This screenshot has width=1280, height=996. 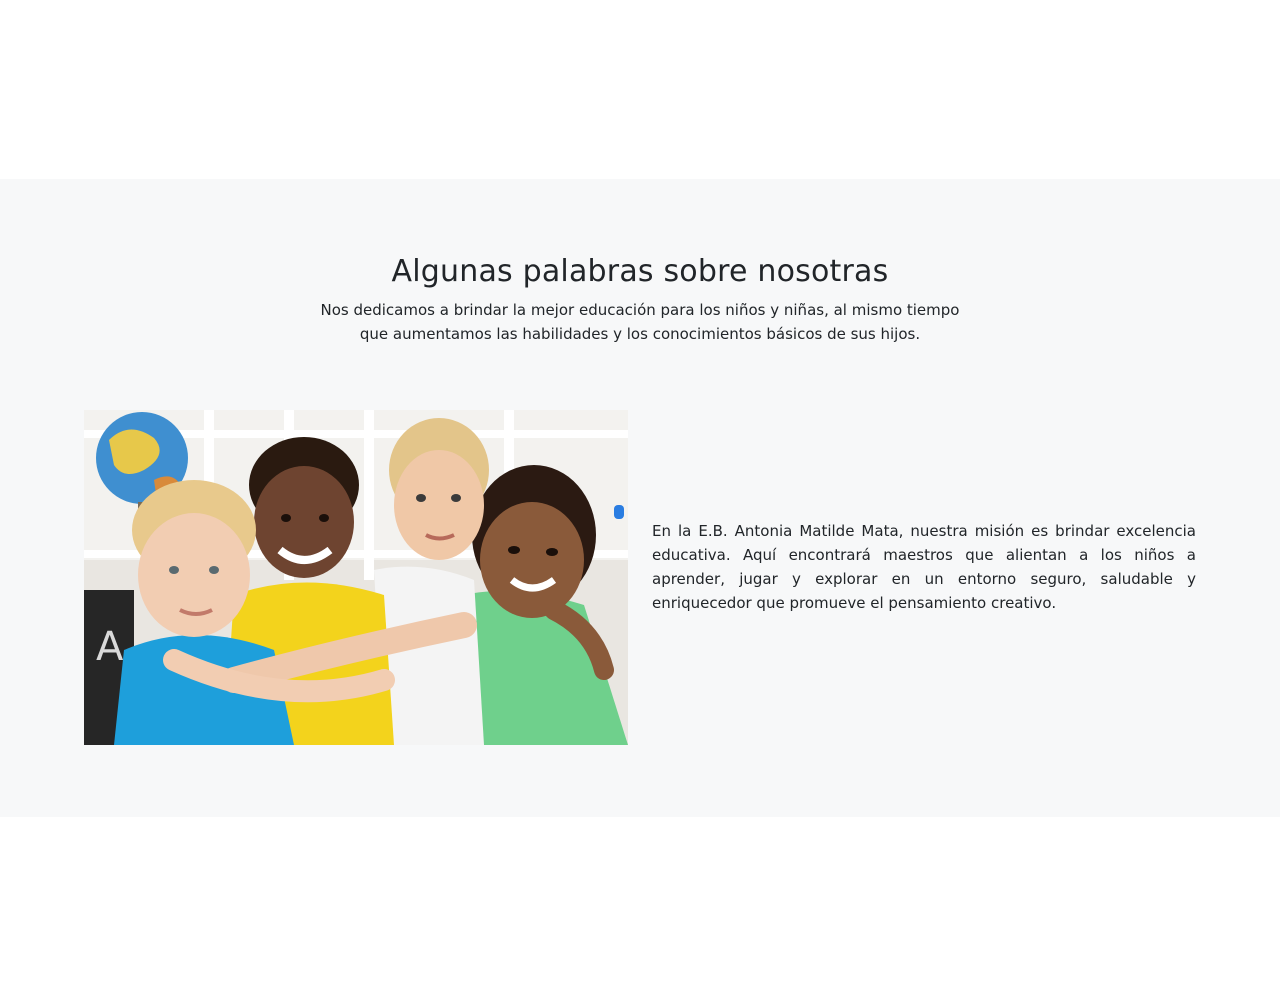 I want to click on section-title: Algunas palabras sobre nosotras, so click(x=640, y=271).